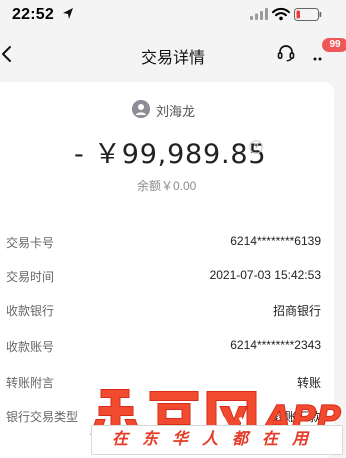 The height and width of the screenshot is (458, 346). I want to click on detail-value: 转账, so click(308, 383).